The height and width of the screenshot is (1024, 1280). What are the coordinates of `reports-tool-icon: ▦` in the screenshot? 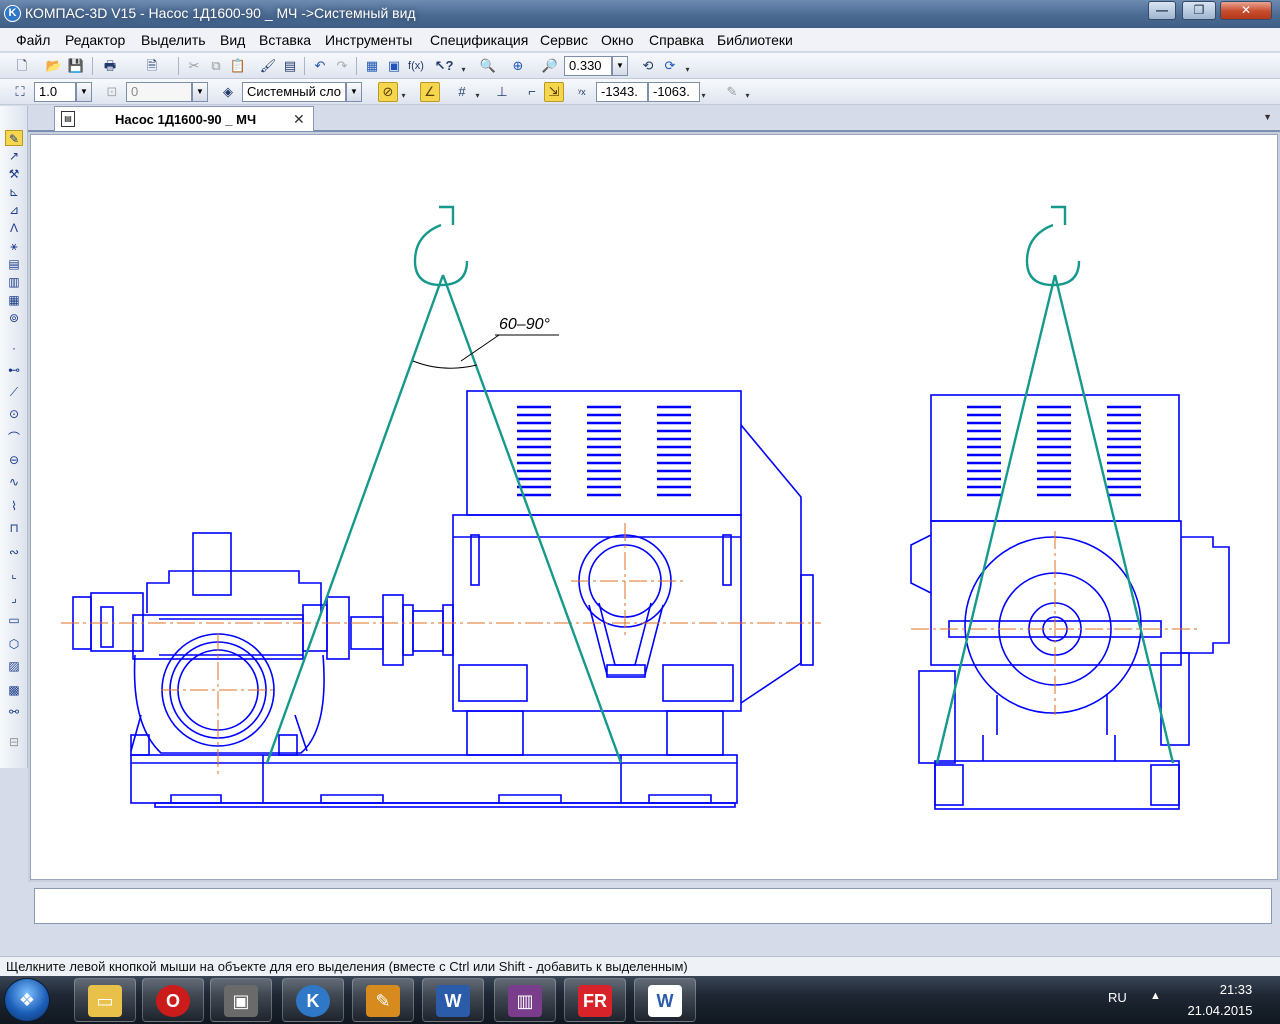 It's located at (14, 300).